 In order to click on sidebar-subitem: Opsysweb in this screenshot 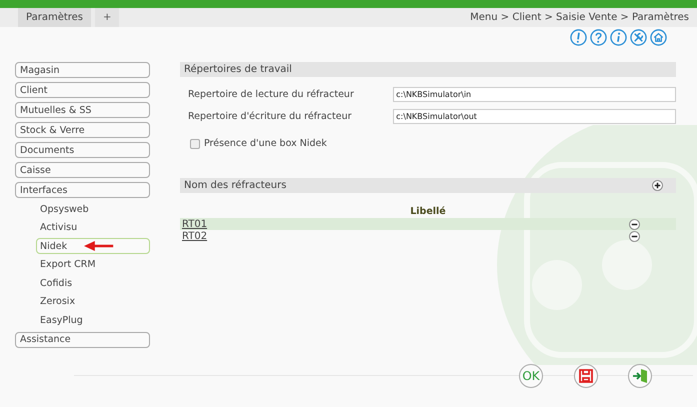, I will do `click(64, 209)`.